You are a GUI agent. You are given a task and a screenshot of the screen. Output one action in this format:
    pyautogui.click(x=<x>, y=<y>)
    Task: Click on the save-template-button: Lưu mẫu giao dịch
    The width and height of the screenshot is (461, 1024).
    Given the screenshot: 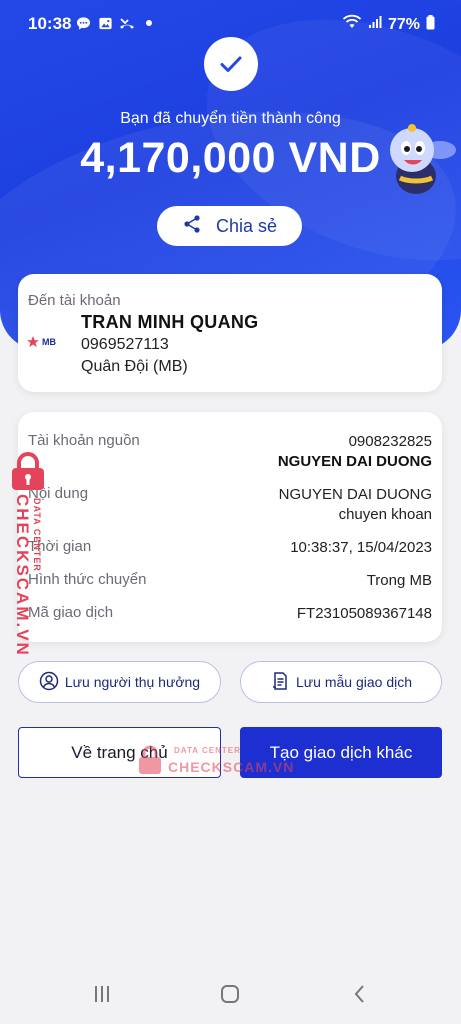 What is the action you would take?
    pyautogui.click(x=341, y=682)
    